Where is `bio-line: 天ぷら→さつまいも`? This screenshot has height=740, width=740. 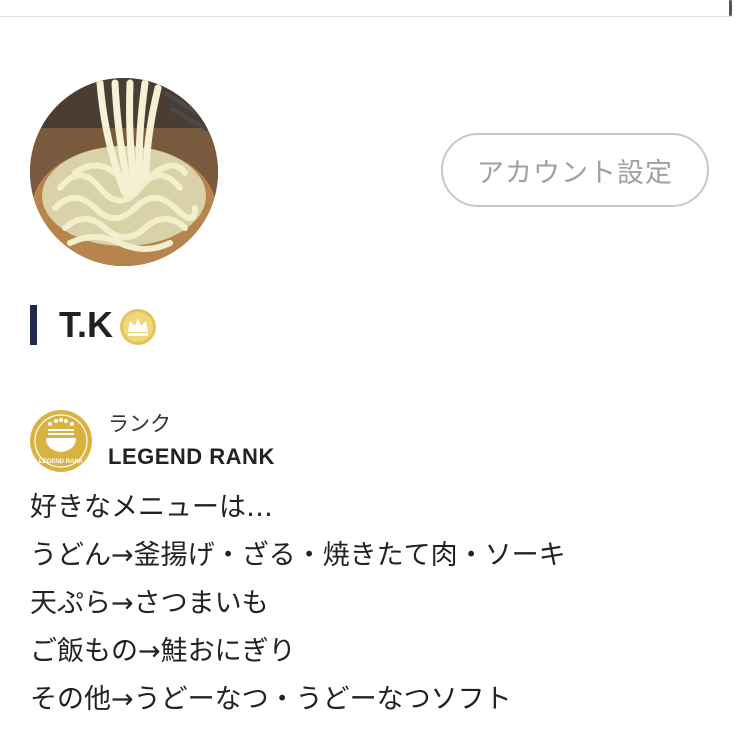 bio-line: 天ぷら→さつまいも is located at coordinates (149, 603).